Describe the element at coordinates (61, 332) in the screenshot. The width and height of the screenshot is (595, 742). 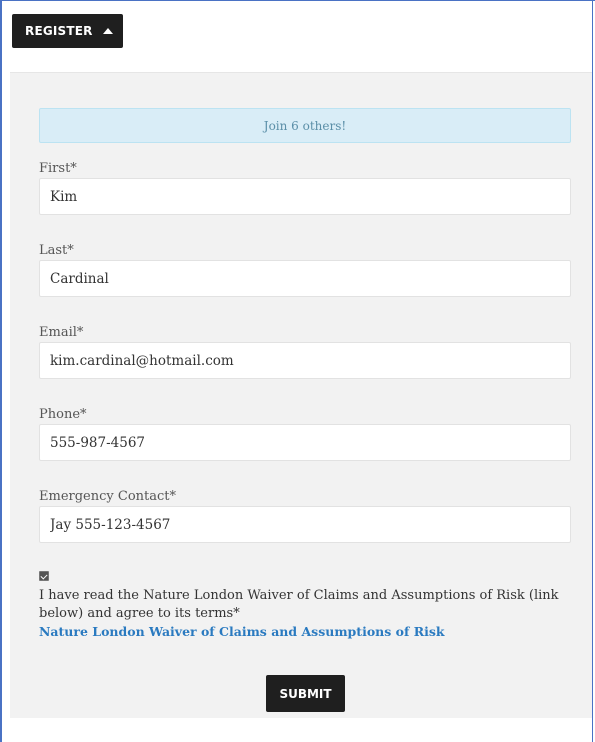
I see `email-label: Email*` at that location.